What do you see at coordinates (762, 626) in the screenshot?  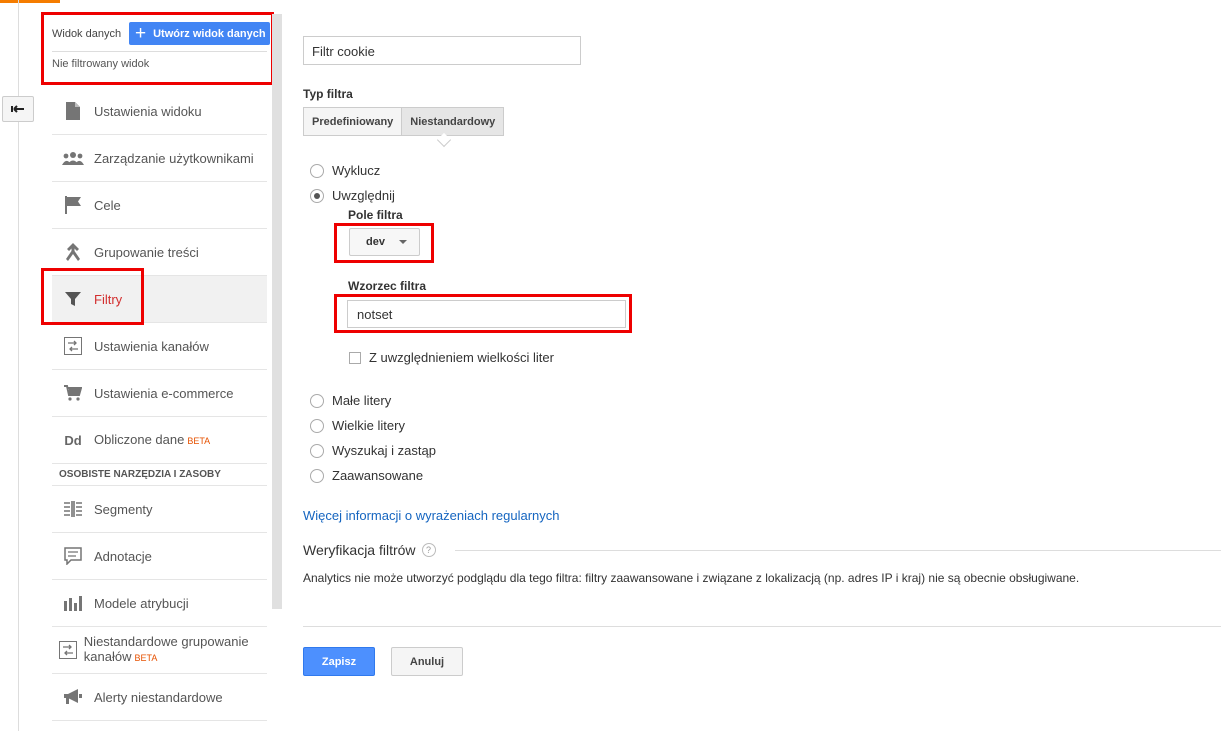 I see `form-divider` at bounding box center [762, 626].